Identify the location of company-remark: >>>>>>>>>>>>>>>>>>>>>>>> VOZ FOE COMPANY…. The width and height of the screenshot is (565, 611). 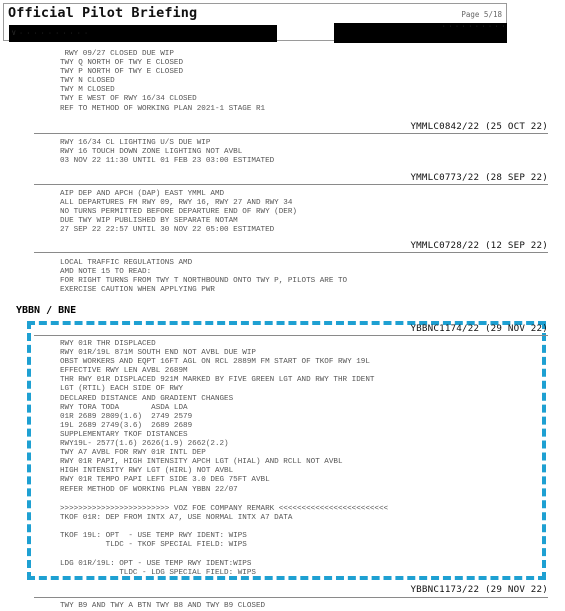
(224, 541).